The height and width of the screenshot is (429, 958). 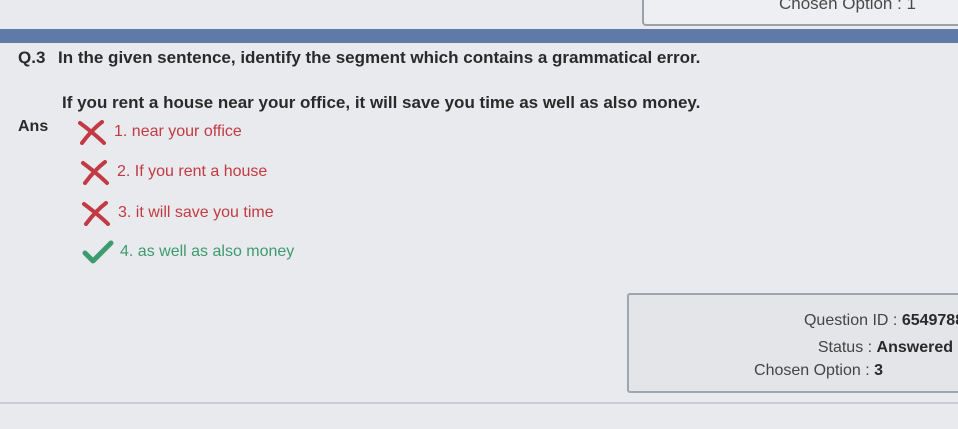 I want to click on previous-question-panel: Chosen Option : 1, so click(x=800, y=13).